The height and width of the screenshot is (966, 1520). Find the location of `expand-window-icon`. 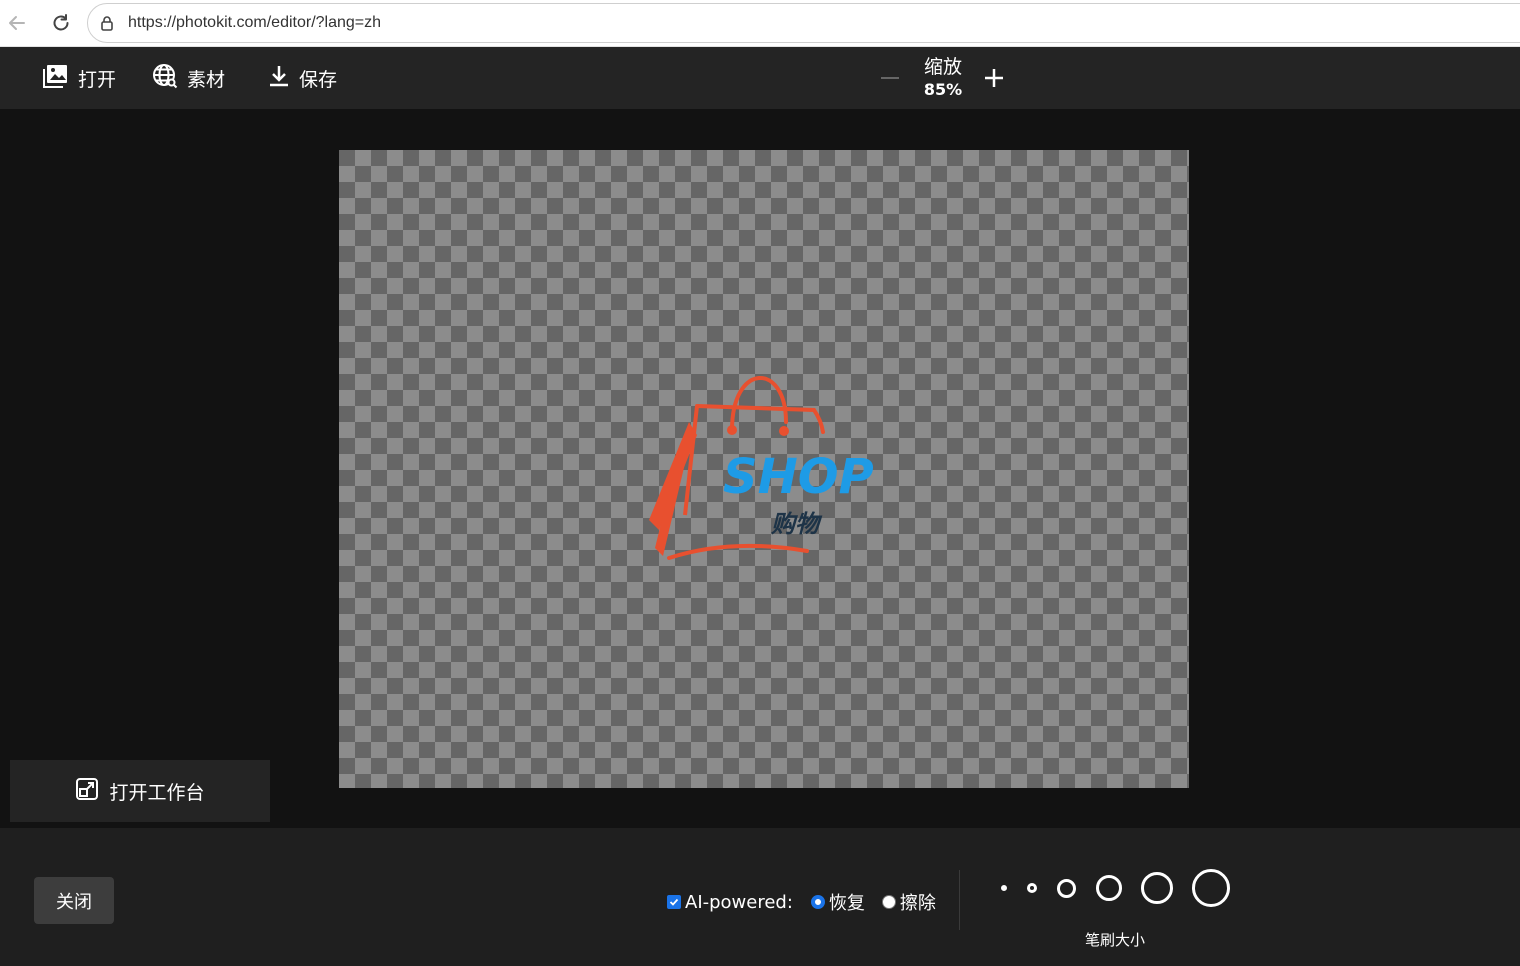

expand-window-icon is located at coordinates (87, 791).